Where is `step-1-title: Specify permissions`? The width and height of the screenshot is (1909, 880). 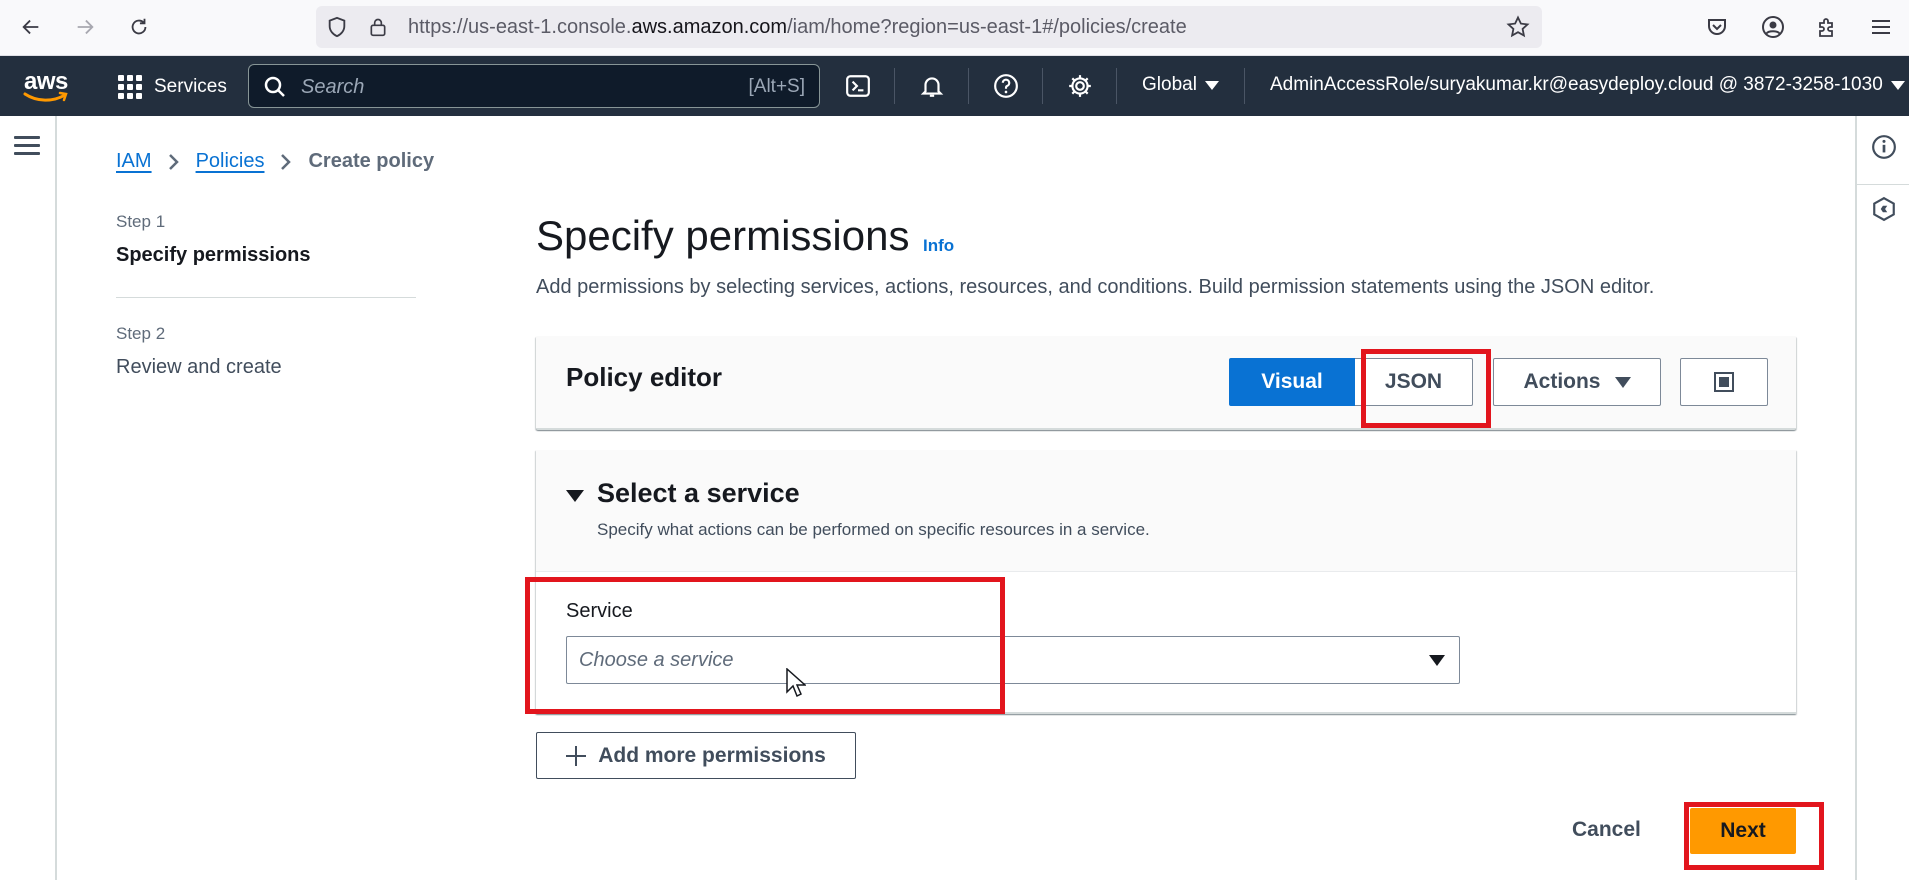 step-1-title: Specify permissions is located at coordinates (213, 255).